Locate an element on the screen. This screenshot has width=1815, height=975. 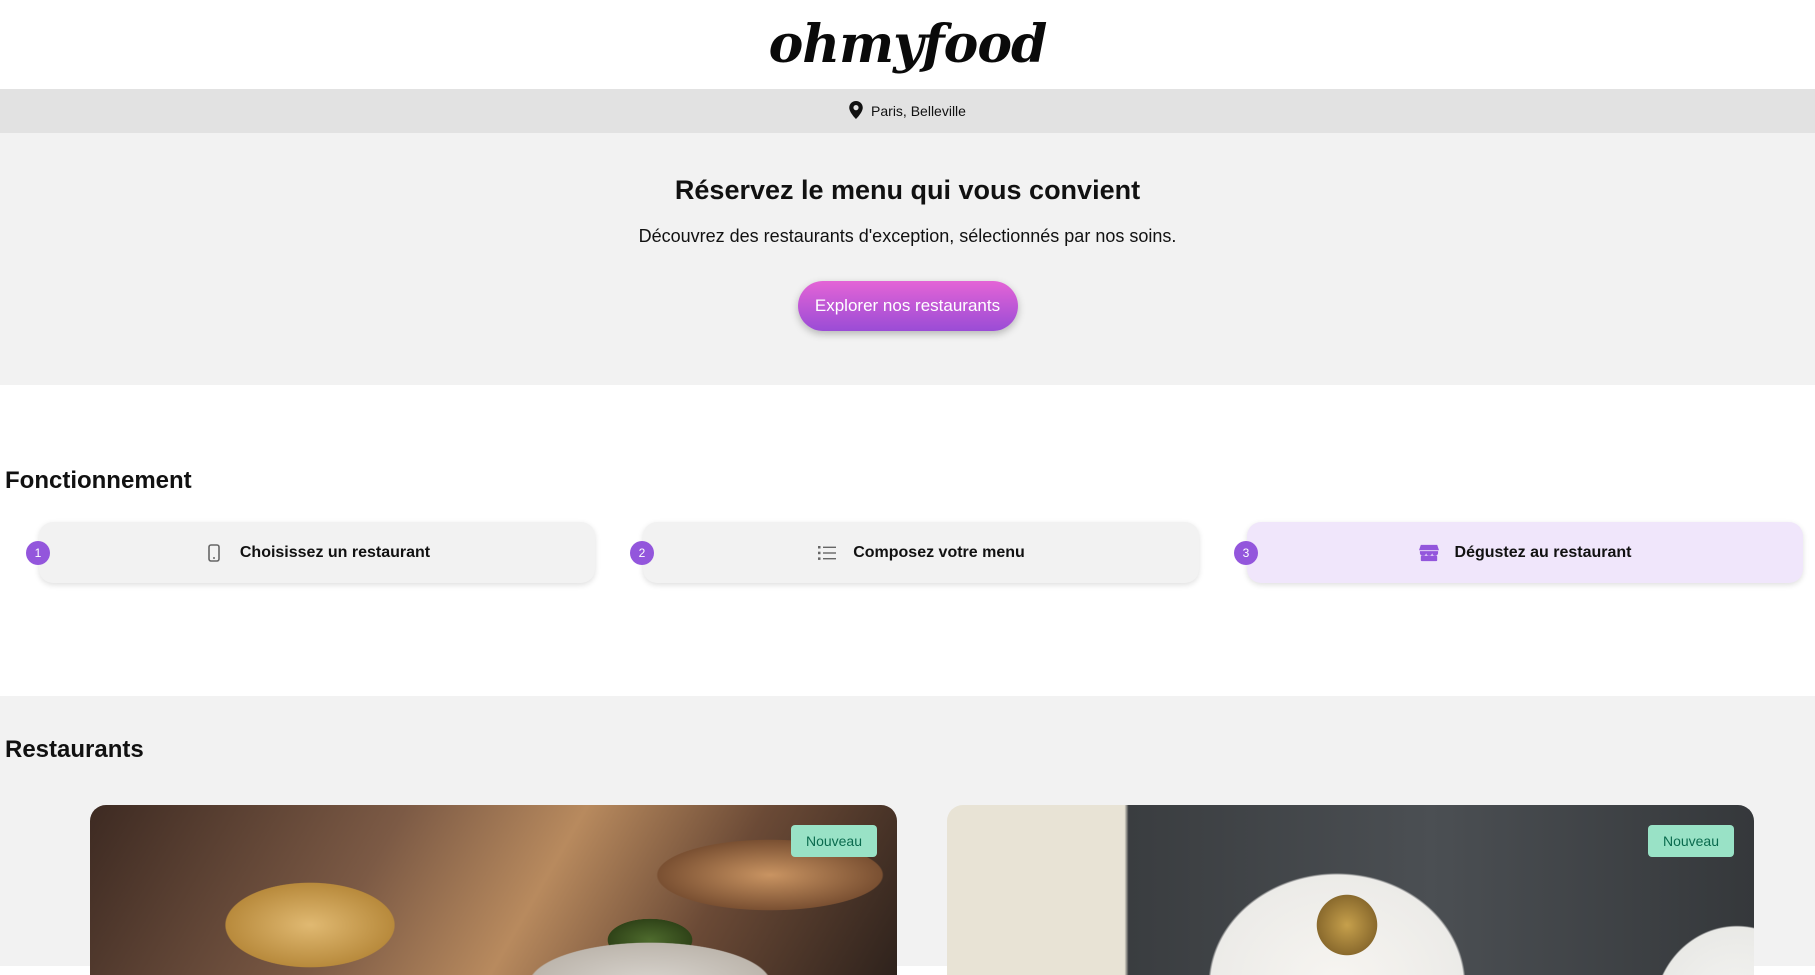
location-bar: Paris, Belleville is located at coordinates (907, 111).